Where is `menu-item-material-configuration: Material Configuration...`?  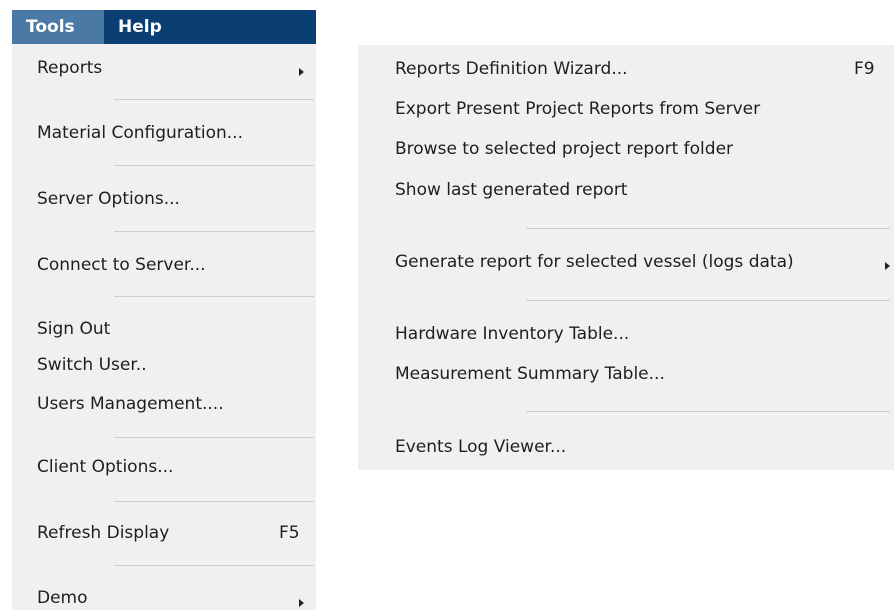 menu-item-material-configuration: Material Configuration... is located at coordinates (140, 133).